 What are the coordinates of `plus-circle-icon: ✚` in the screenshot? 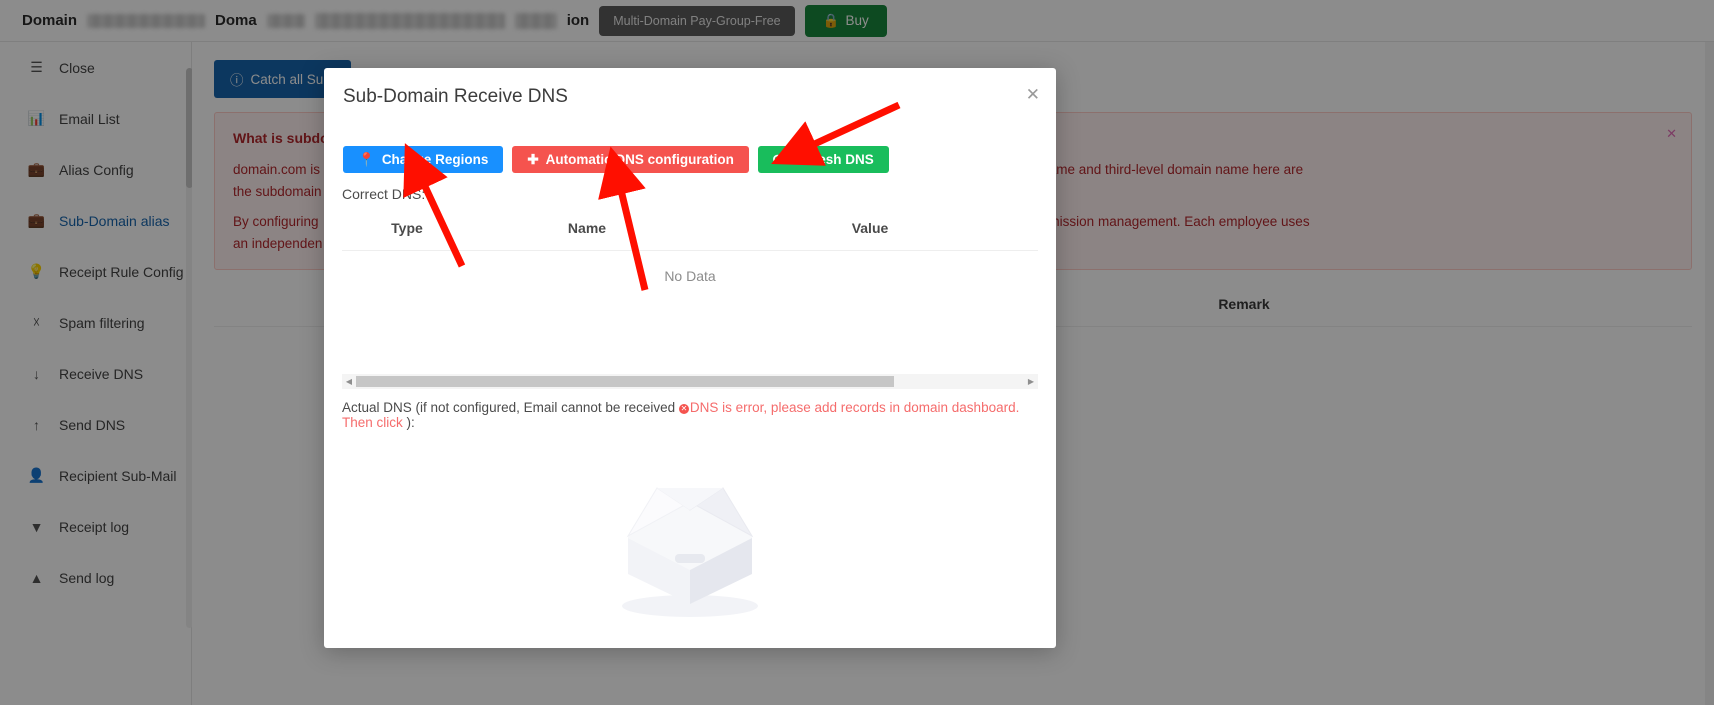 It's located at (533, 159).